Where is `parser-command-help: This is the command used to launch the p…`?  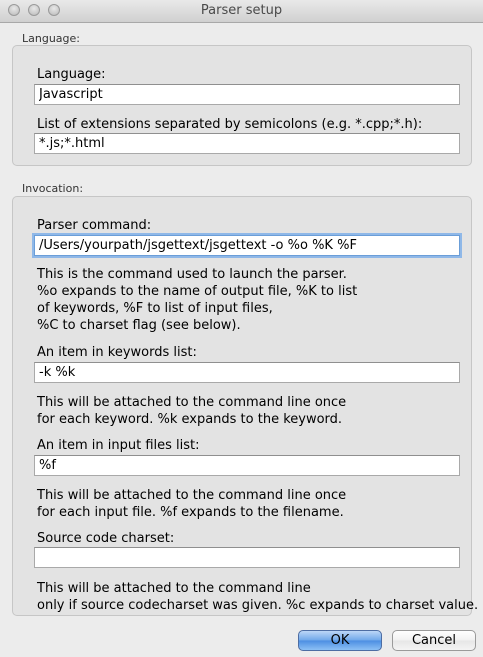
parser-command-help: This is the command used to launch the p… is located at coordinates (197, 300).